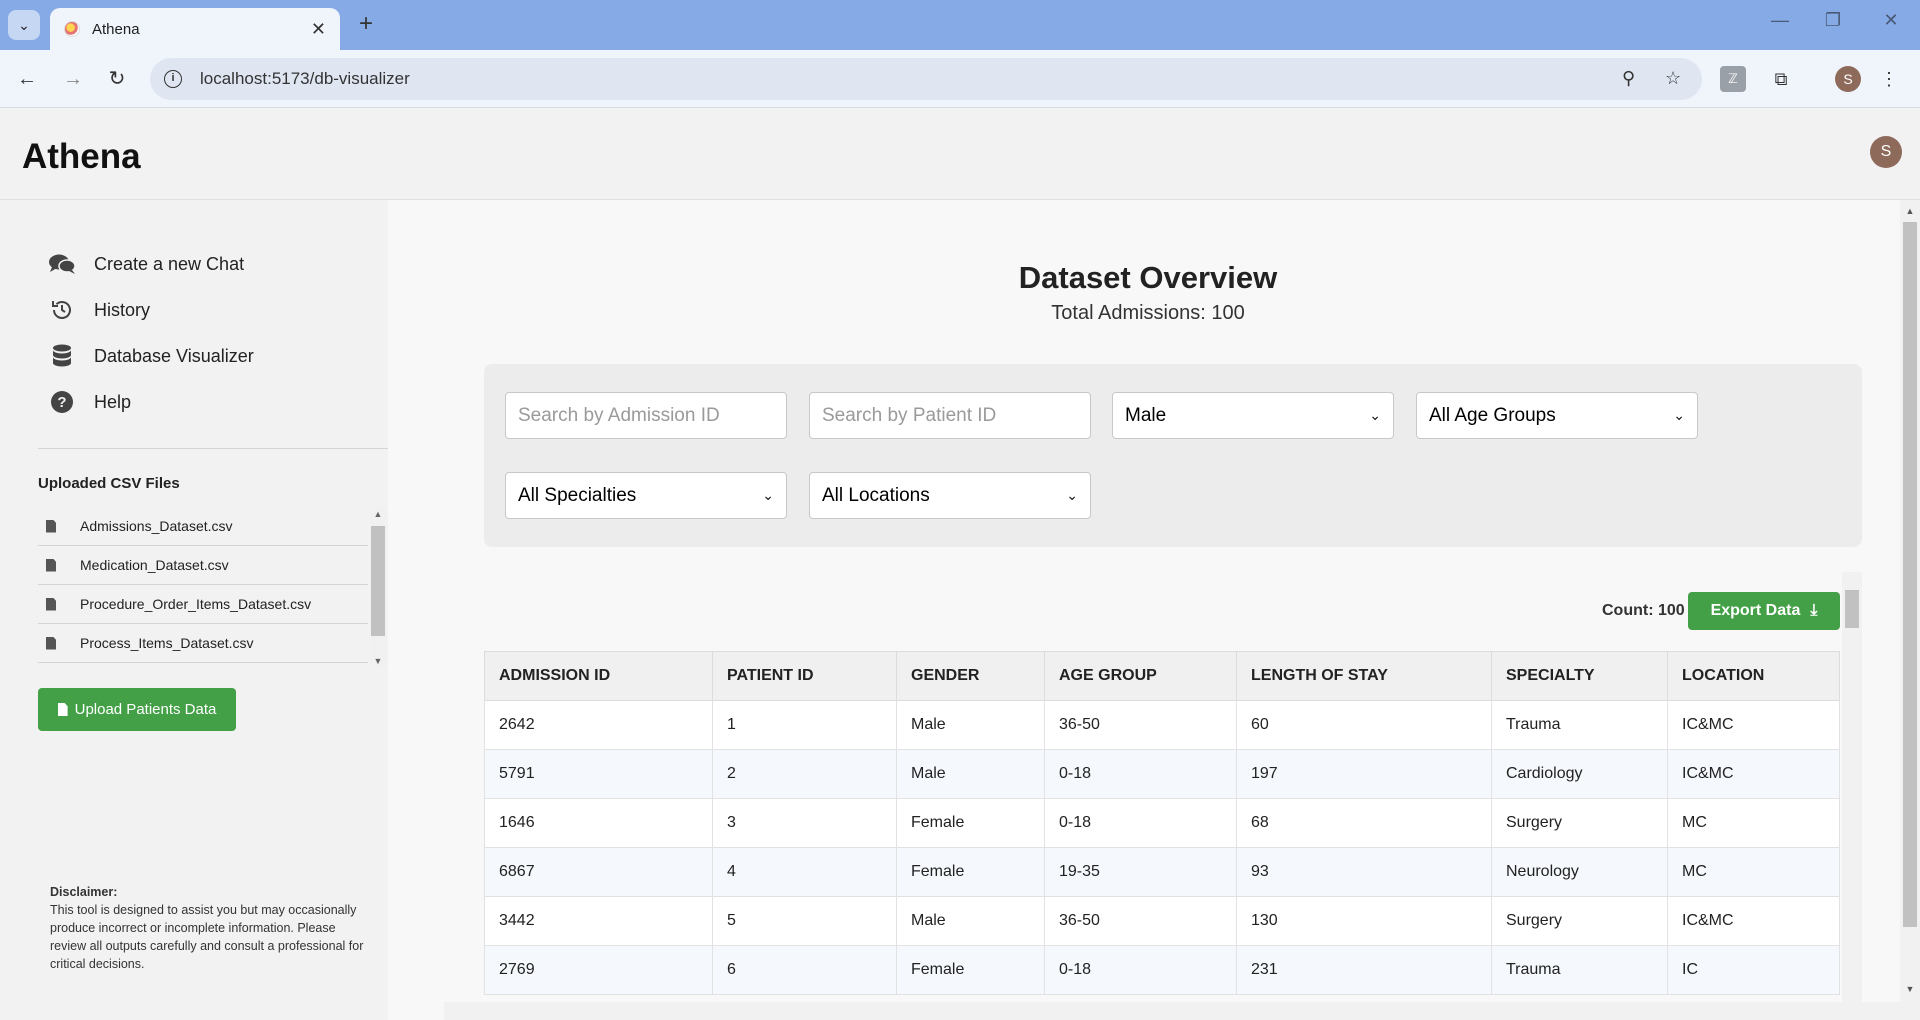 The image size is (1920, 1020). What do you see at coordinates (1492, 415) in the screenshot?
I see `age-group-select-value: All Age Groups` at bounding box center [1492, 415].